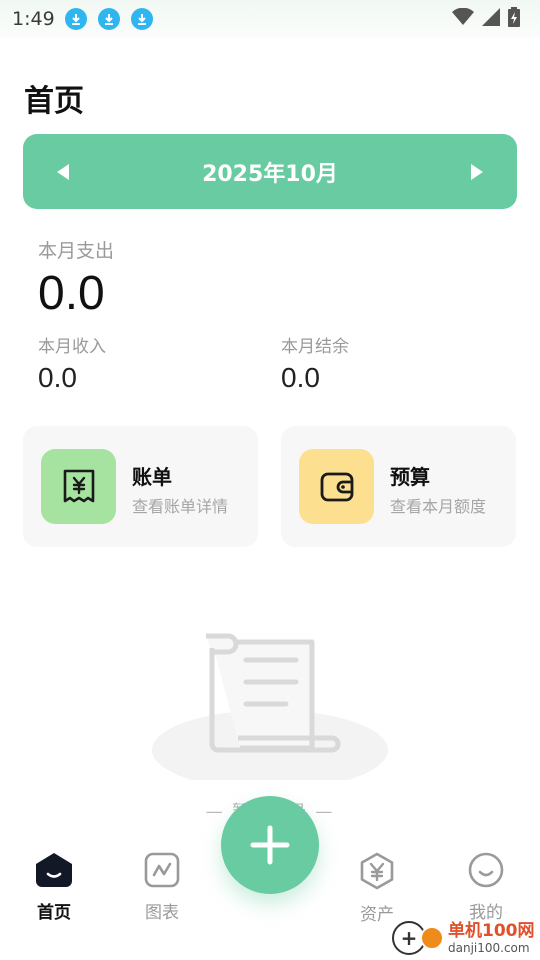 Image resolution: width=540 pixels, height=960 pixels. What do you see at coordinates (270, 19) in the screenshot?
I see `status-bar: 1:49` at bounding box center [270, 19].